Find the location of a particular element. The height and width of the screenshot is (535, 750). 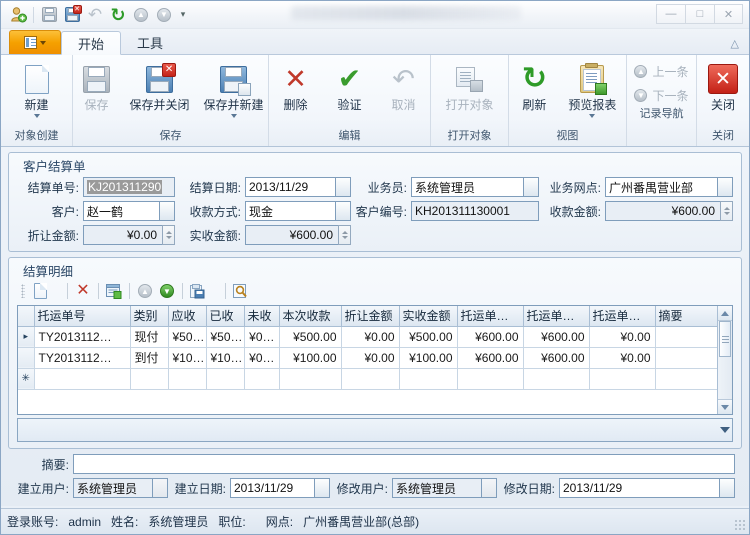

find-icon is located at coordinates (241, 291).